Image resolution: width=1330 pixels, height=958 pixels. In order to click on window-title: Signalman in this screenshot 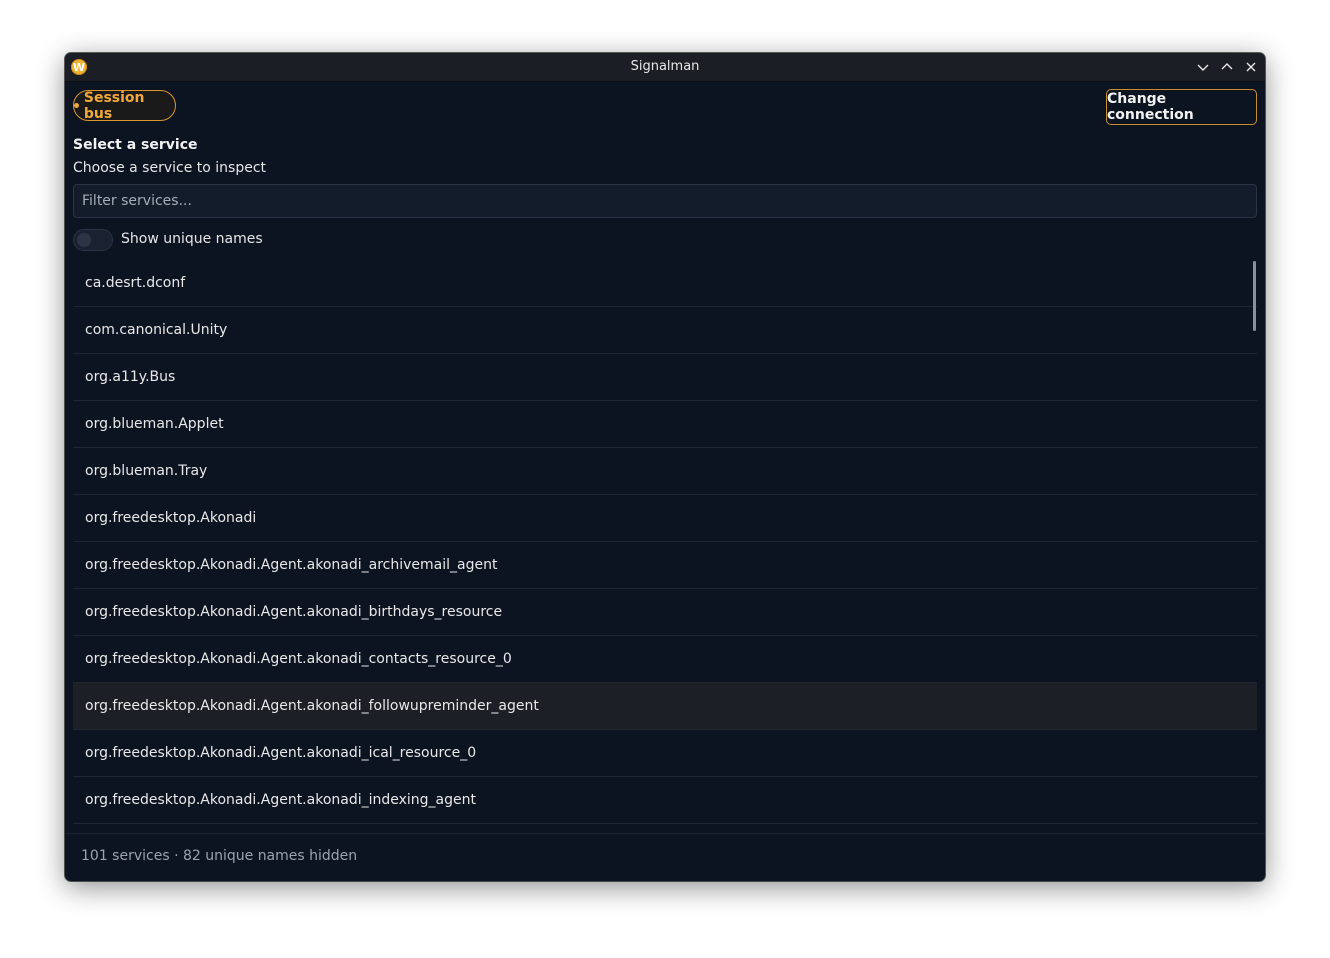, I will do `click(665, 66)`.